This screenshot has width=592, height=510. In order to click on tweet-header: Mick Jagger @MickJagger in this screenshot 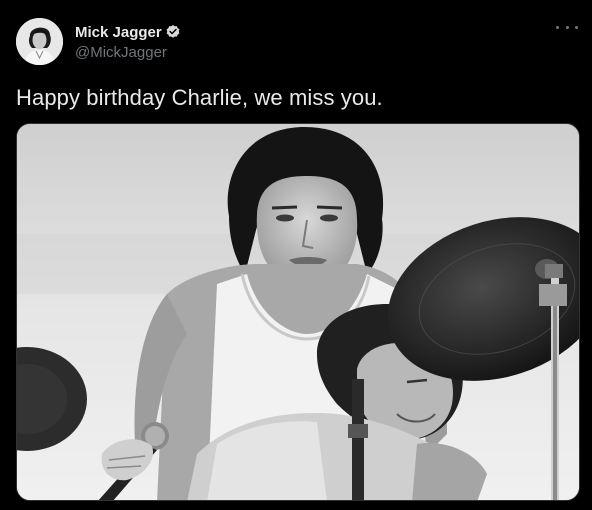, I will do `click(98, 41)`.